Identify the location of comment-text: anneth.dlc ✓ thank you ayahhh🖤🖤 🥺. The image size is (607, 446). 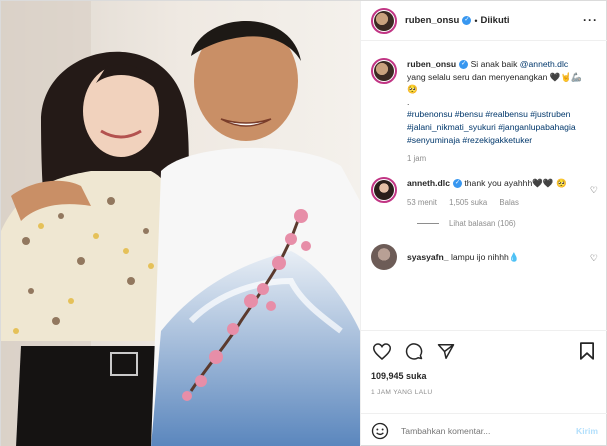
(496, 183).